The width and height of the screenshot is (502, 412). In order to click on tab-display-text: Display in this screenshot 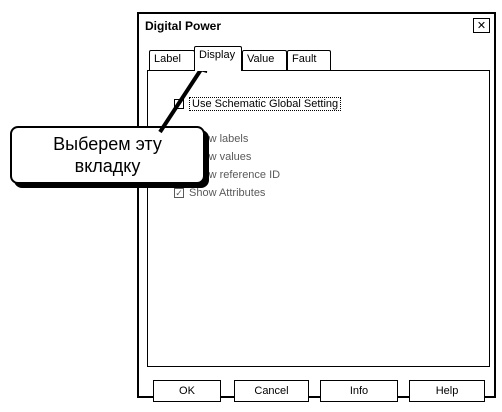, I will do `click(217, 55)`.